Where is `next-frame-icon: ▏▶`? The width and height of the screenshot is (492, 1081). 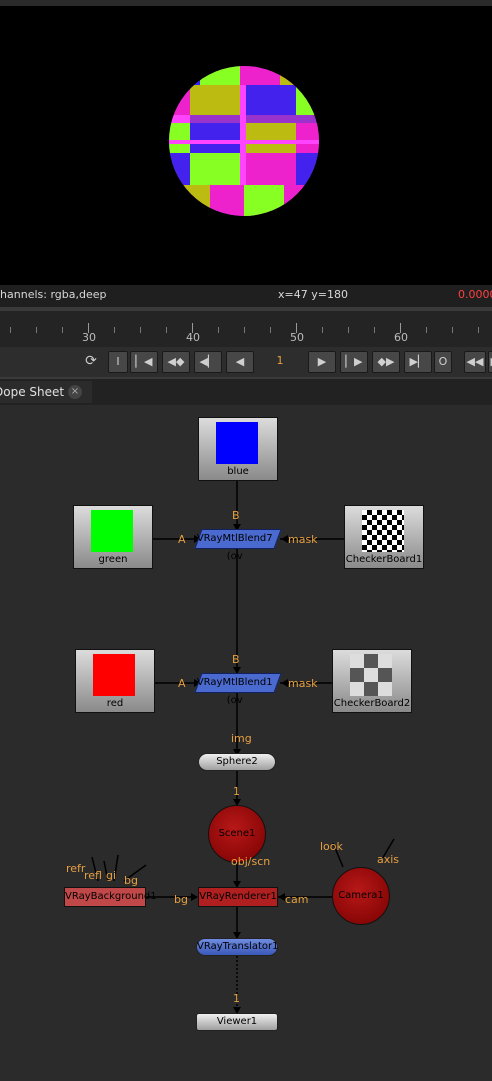
next-frame-icon: ▏▶ is located at coordinates (354, 362).